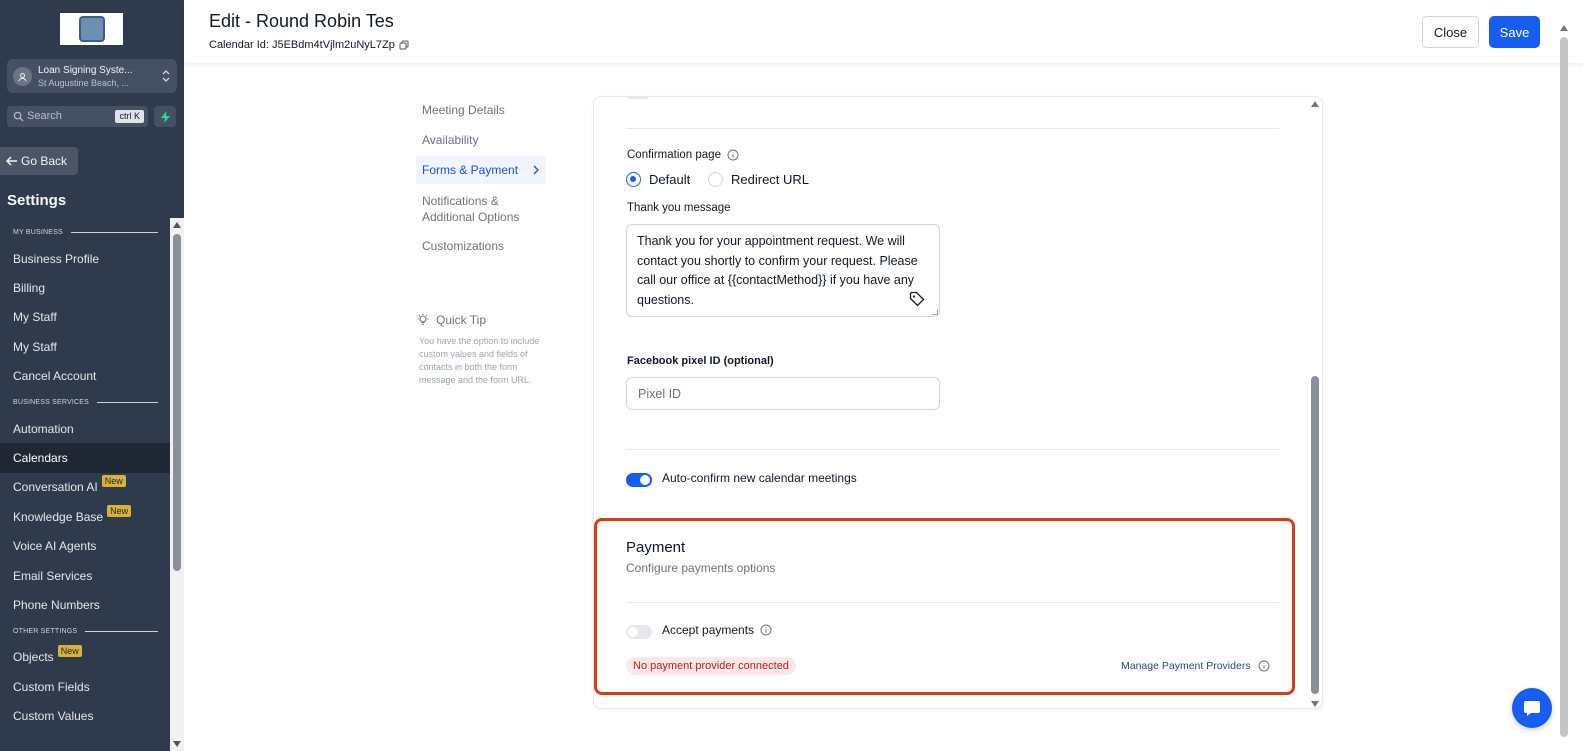 Image resolution: width=1583 pixels, height=751 pixels. I want to click on sidebar-scroll-thumb, so click(177, 402).